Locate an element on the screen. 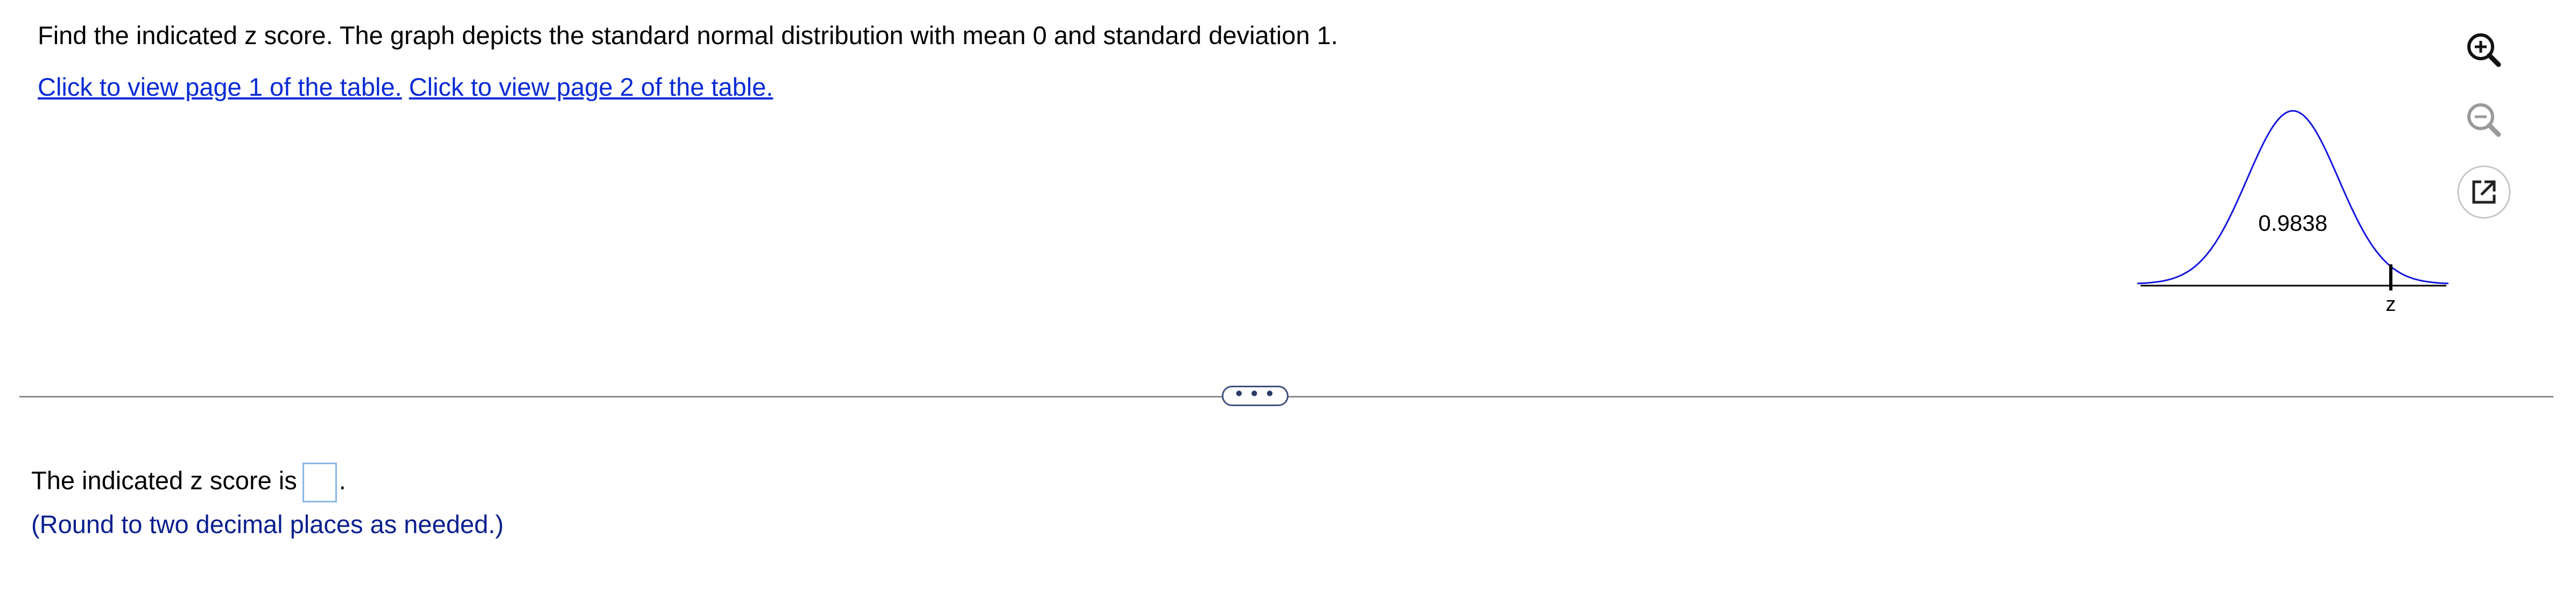 This screenshot has width=2576, height=610. zoom-out-button is located at coordinates (2484, 121).